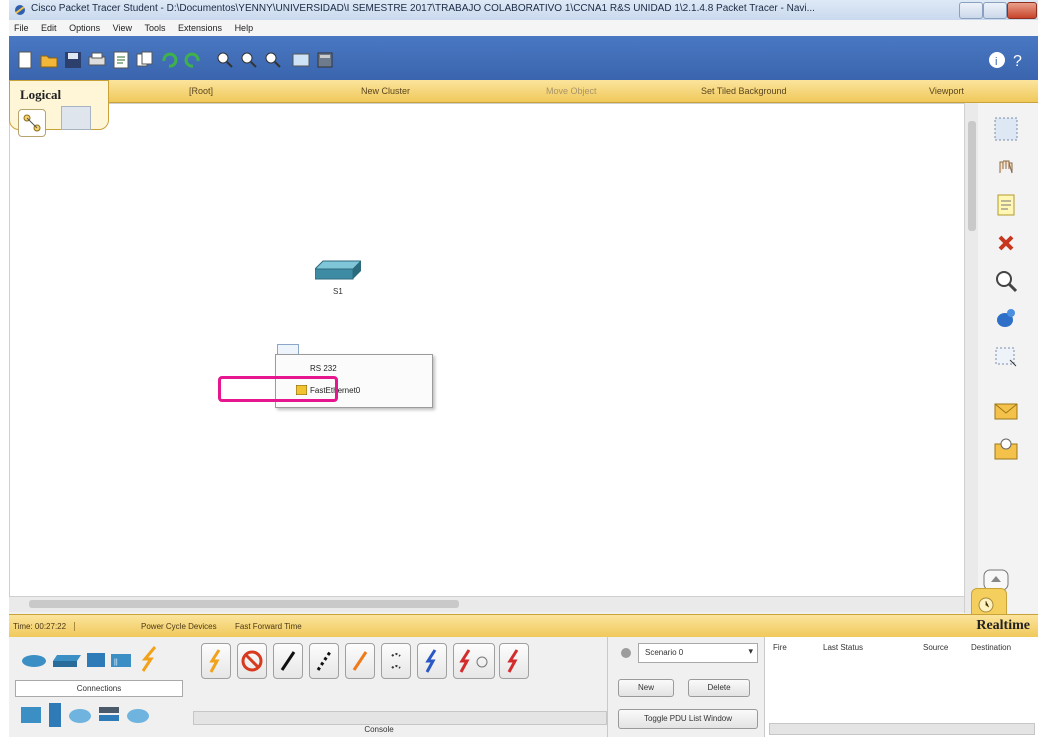  What do you see at coordinates (59, 108) in the screenshot?
I see `logical-tab: Logical` at bounding box center [59, 108].